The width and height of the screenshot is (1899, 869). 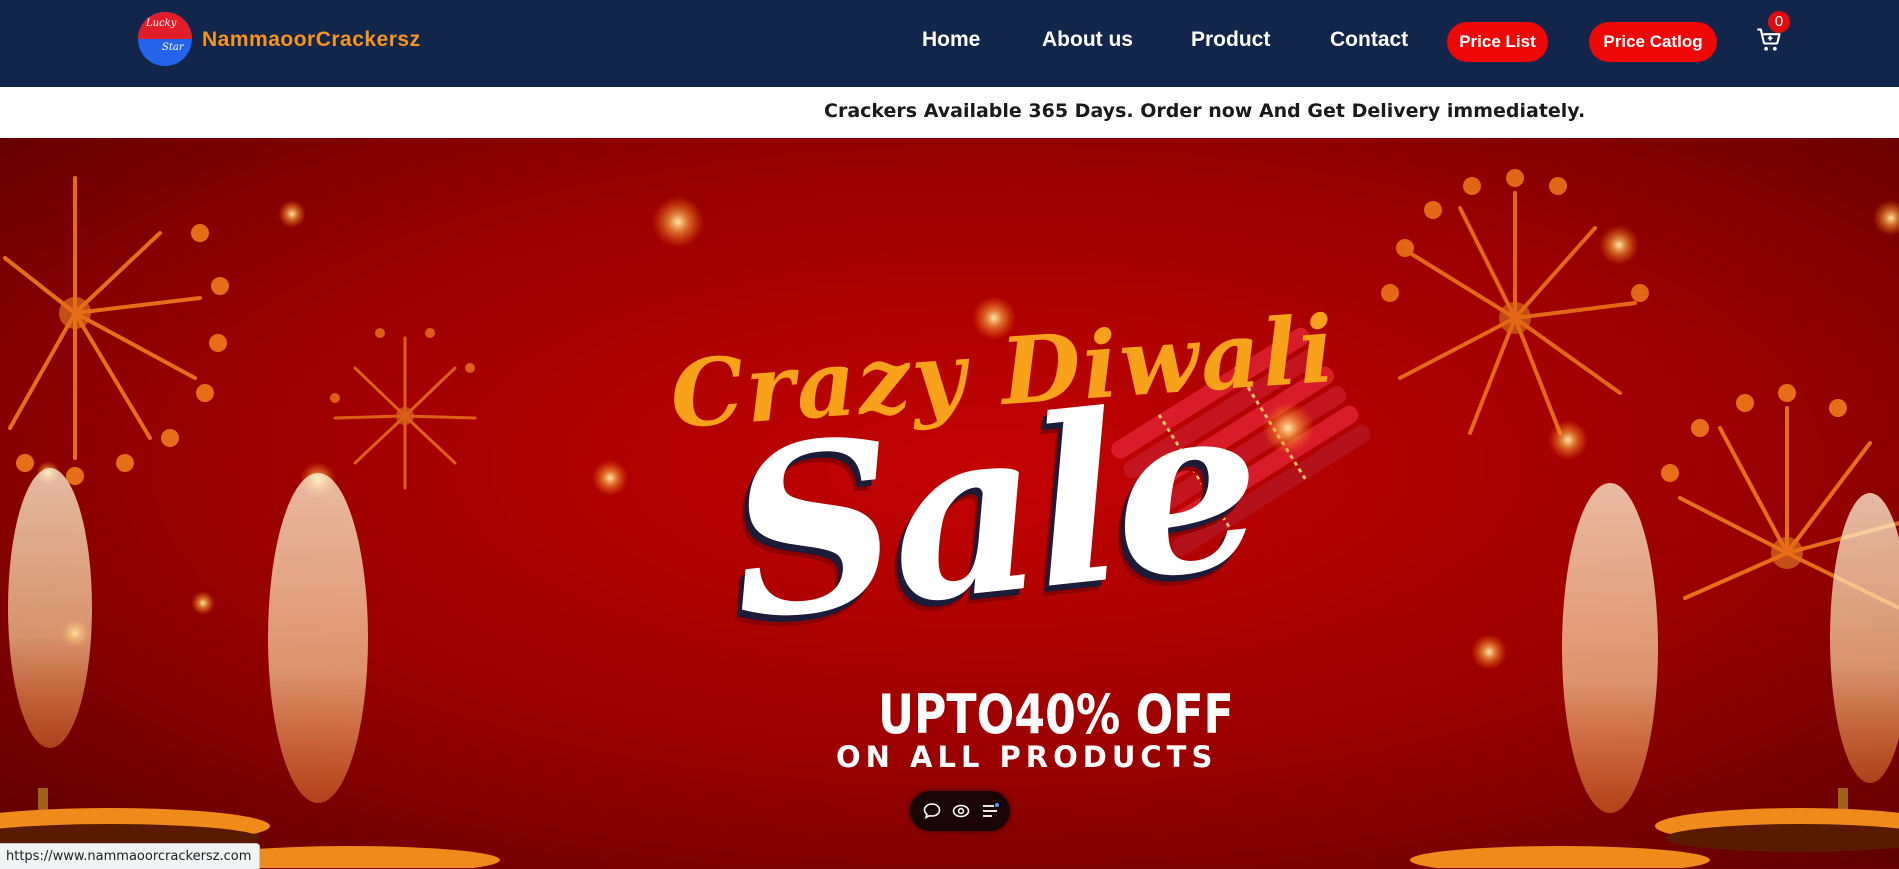 I want to click on chat-icon, so click(x=932, y=811).